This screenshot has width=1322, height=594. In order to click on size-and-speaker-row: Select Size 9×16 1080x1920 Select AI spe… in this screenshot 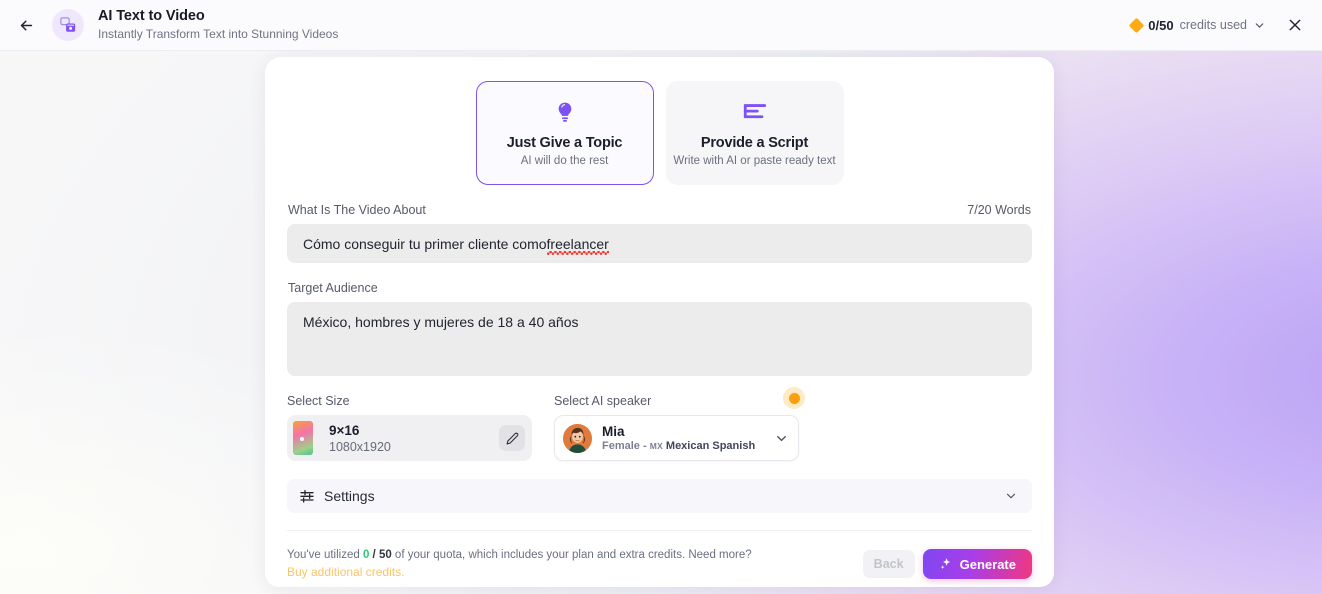, I will do `click(659, 424)`.